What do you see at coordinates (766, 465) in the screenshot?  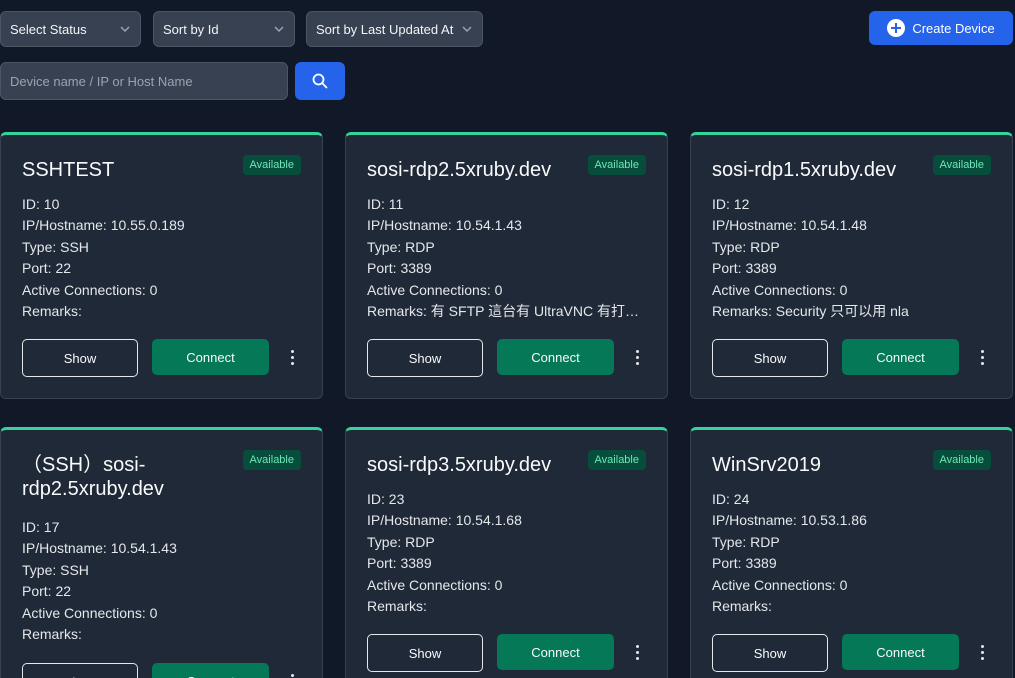 I see `device-name: WinSrv2019` at bounding box center [766, 465].